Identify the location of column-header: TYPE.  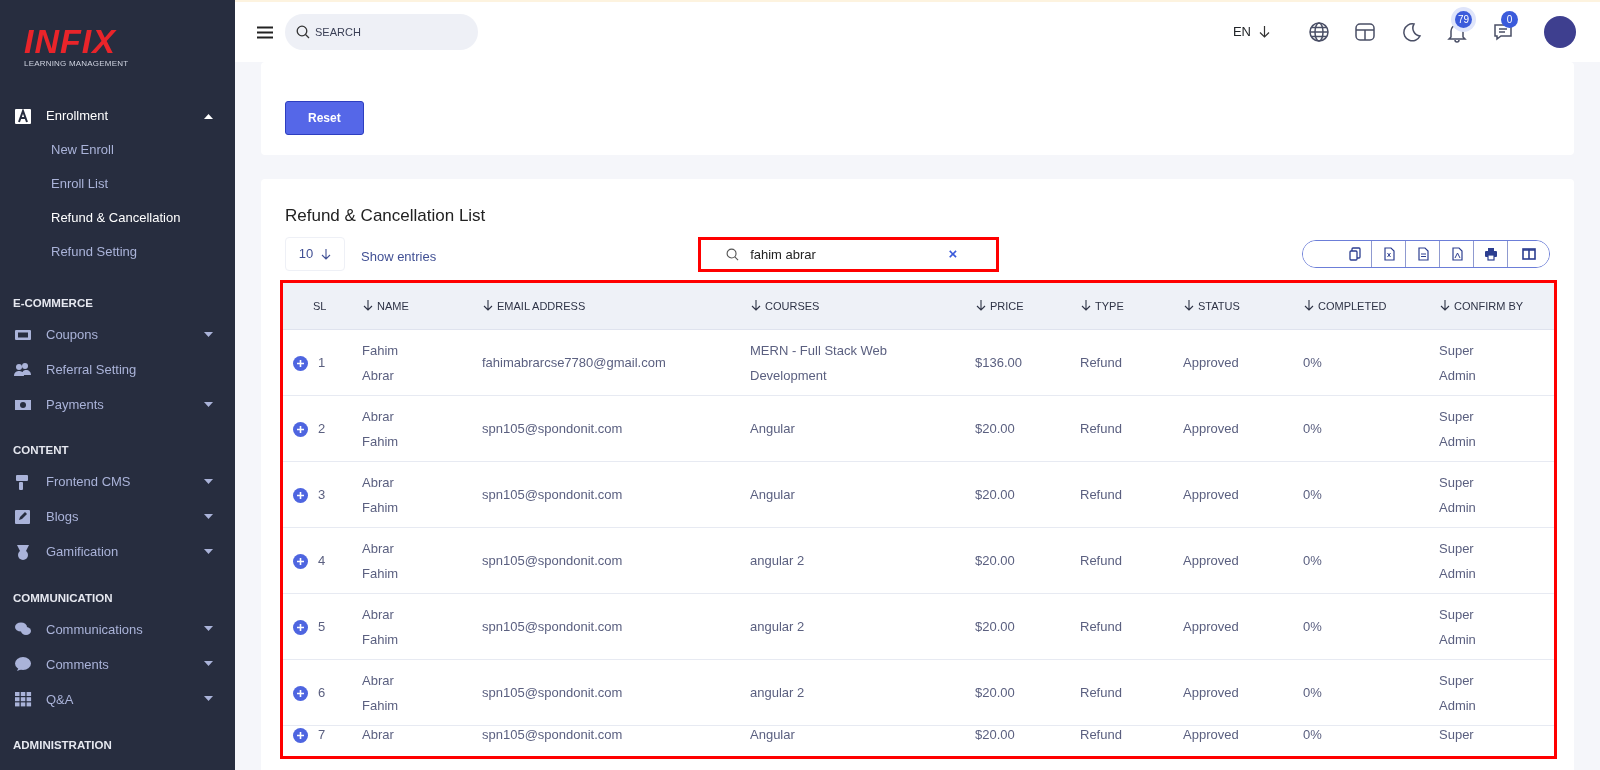
(1124, 306).